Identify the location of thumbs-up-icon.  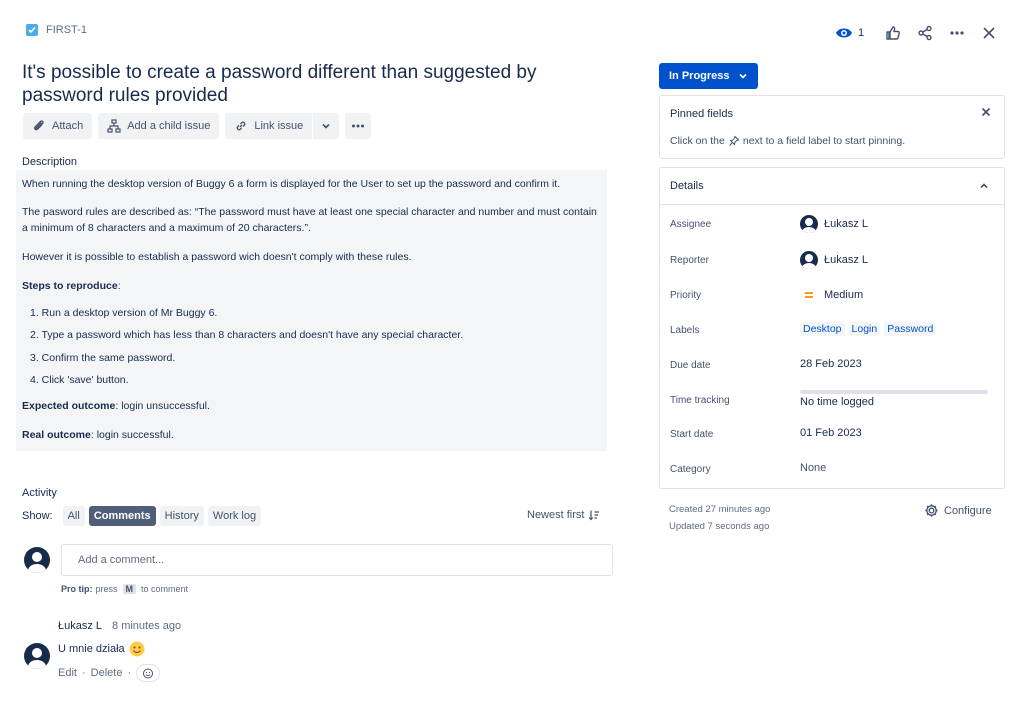
(893, 33).